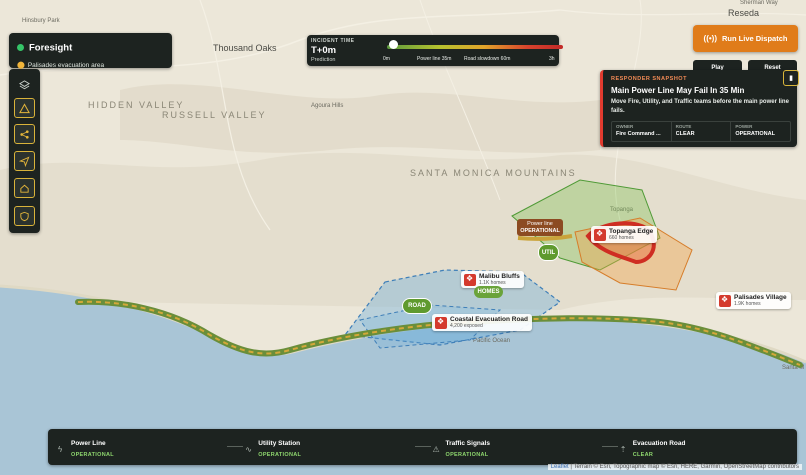 This screenshot has width=806, height=475. Describe the element at coordinates (324, 50) in the screenshot. I see `incident-value: T+0m` at that location.